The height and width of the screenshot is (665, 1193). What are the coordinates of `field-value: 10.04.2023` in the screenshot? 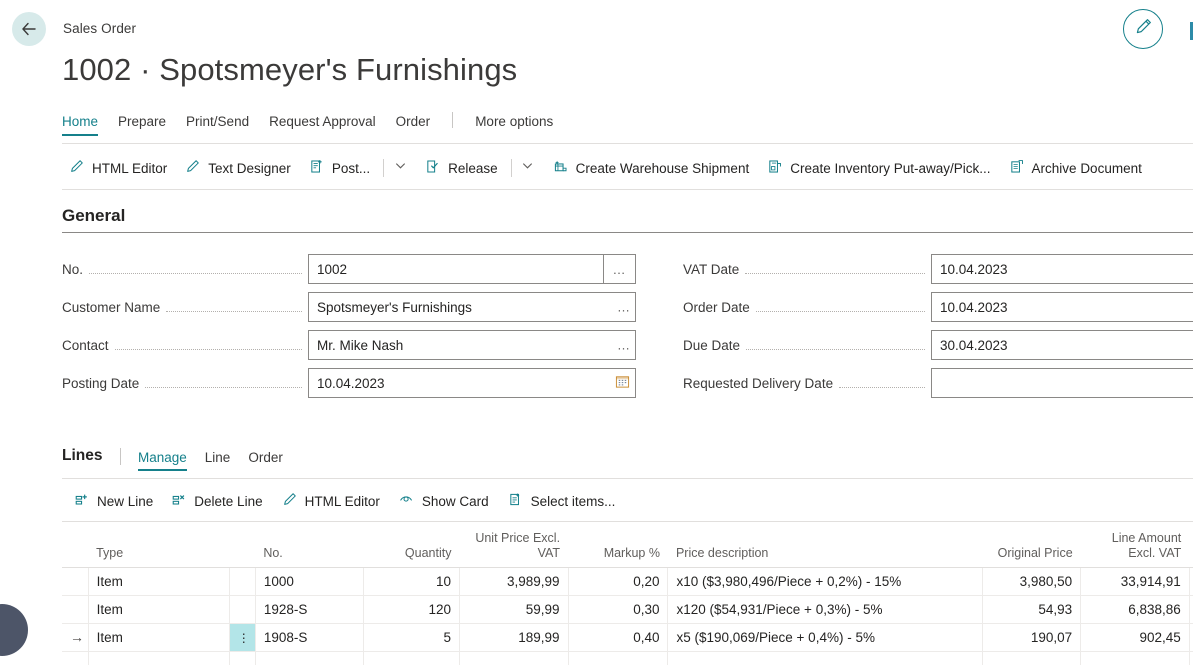 It's located at (974, 307).